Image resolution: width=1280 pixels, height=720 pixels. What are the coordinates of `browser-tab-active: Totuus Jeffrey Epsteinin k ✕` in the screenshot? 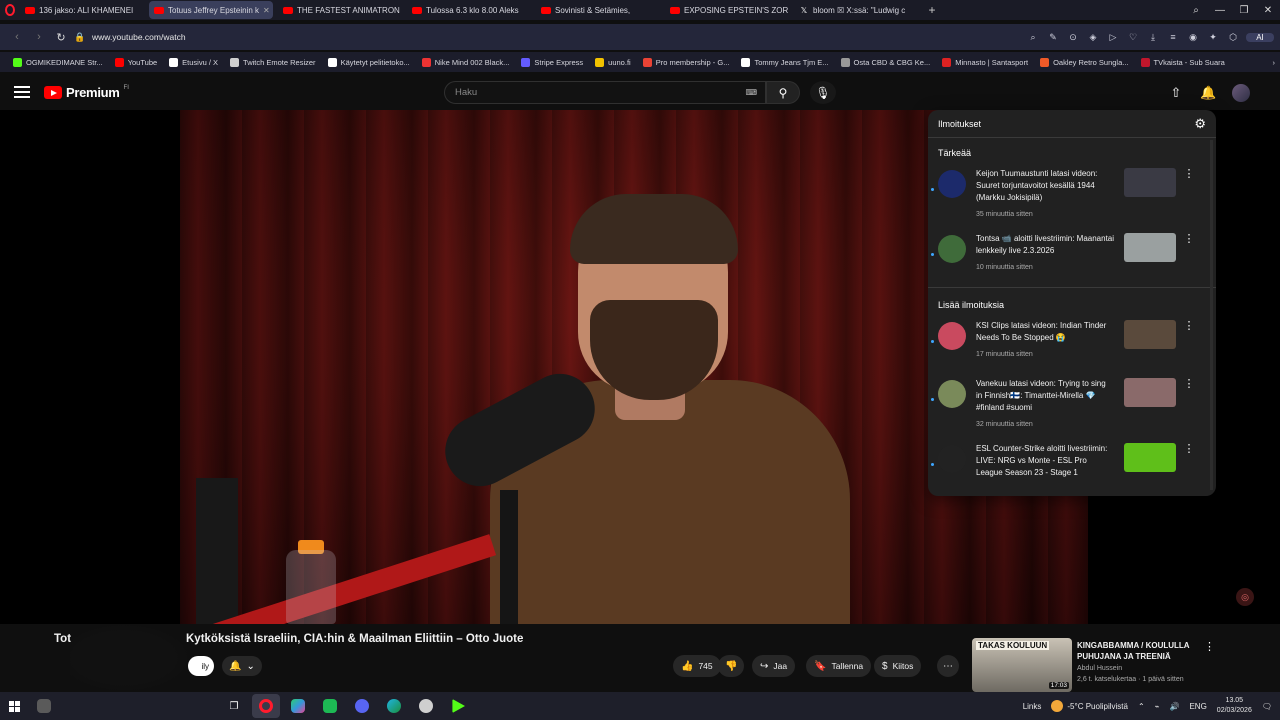 It's located at (211, 10).